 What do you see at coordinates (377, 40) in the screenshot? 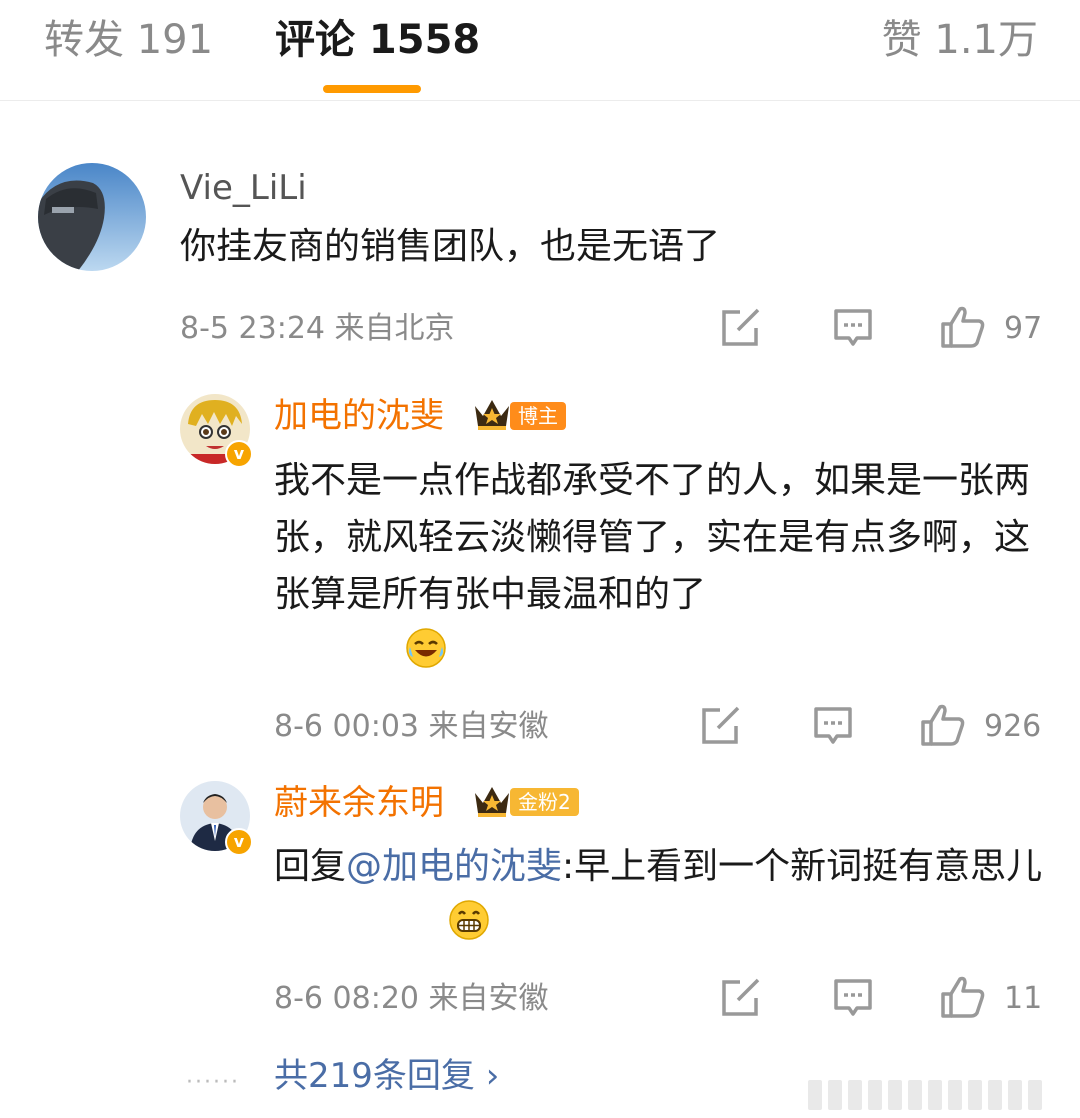
I see `tab-comments: 评论 1558` at bounding box center [377, 40].